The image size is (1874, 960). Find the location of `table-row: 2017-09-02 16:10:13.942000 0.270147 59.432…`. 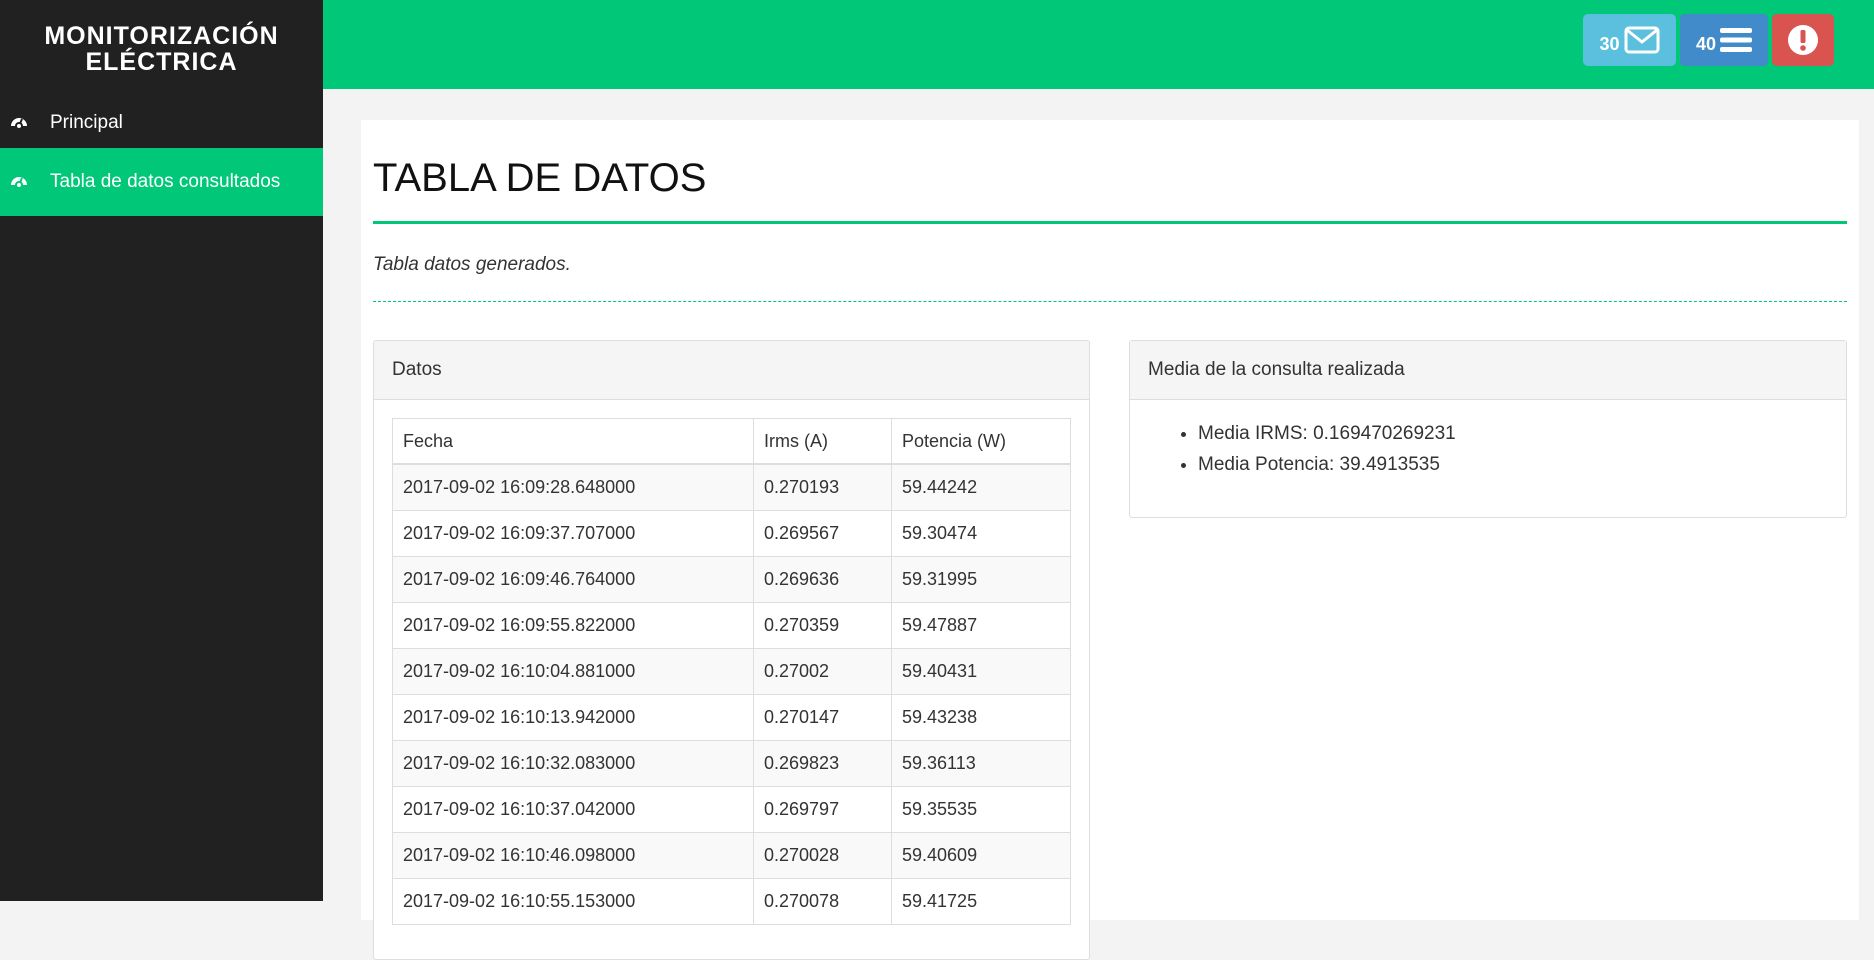

table-row: 2017-09-02 16:10:13.942000 0.270147 59.432… is located at coordinates (731, 717).